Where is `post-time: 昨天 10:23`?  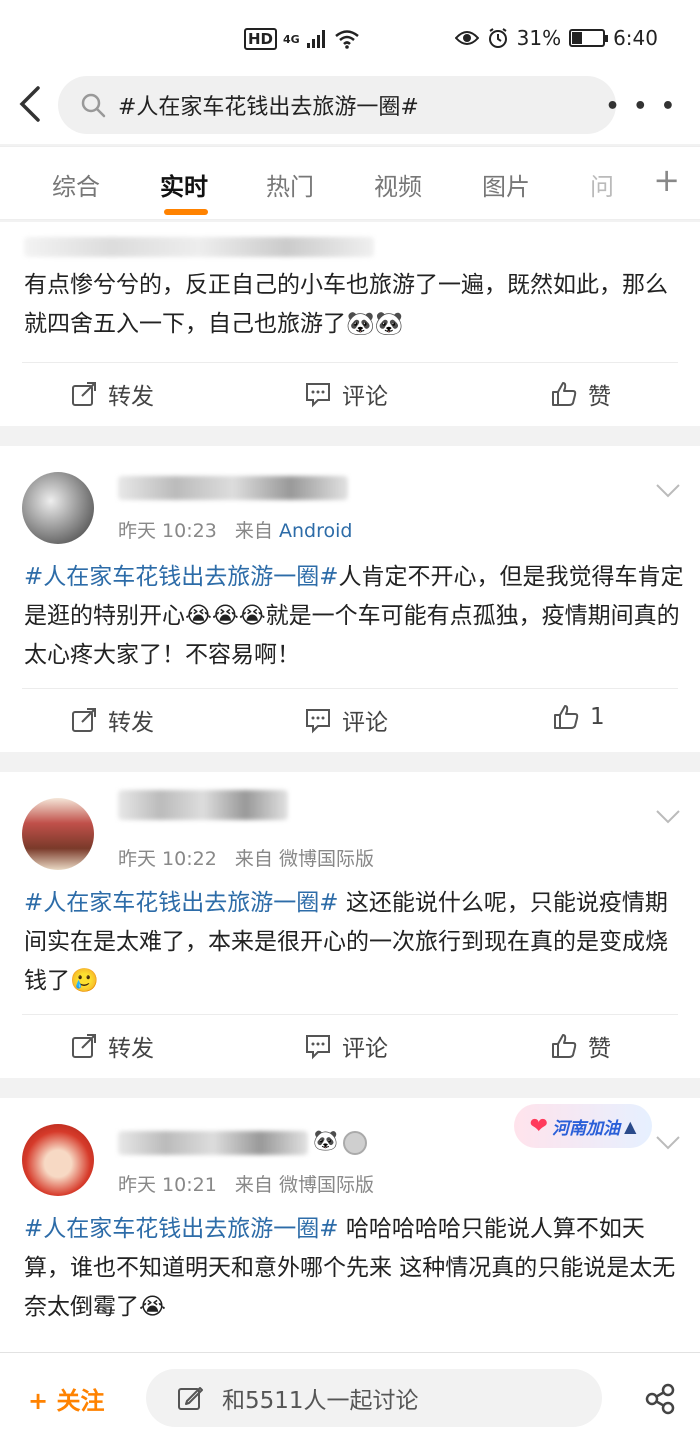 post-time: 昨天 10:23 is located at coordinates (167, 531).